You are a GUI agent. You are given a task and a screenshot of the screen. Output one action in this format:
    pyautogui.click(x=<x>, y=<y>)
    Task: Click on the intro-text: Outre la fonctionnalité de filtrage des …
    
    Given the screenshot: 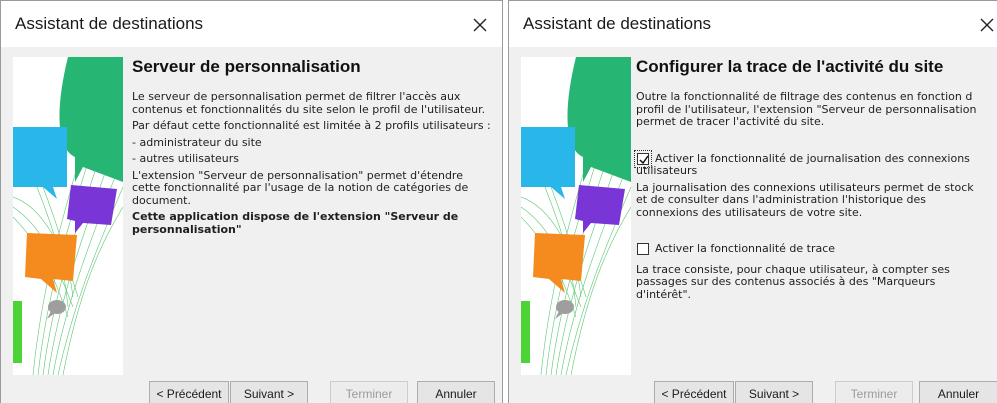 What is the action you would take?
    pyautogui.click(x=816, y=109)
    